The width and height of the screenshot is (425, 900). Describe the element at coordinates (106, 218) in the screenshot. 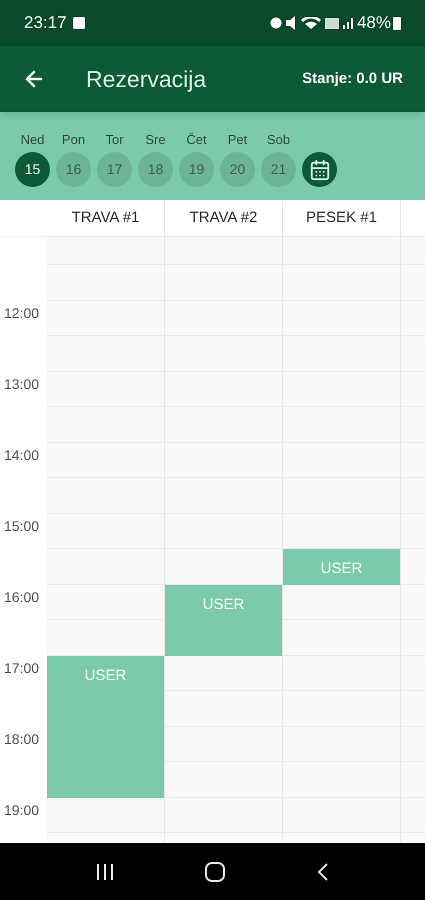

I see `column-header: TRAVA #1` at that location.